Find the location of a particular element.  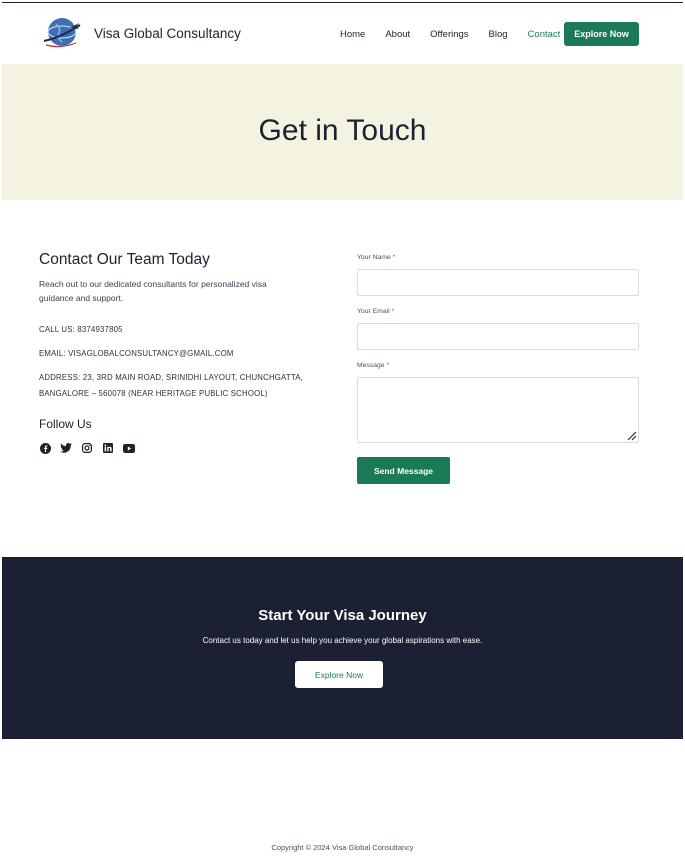

email-field is located at coordinates (498, 336).